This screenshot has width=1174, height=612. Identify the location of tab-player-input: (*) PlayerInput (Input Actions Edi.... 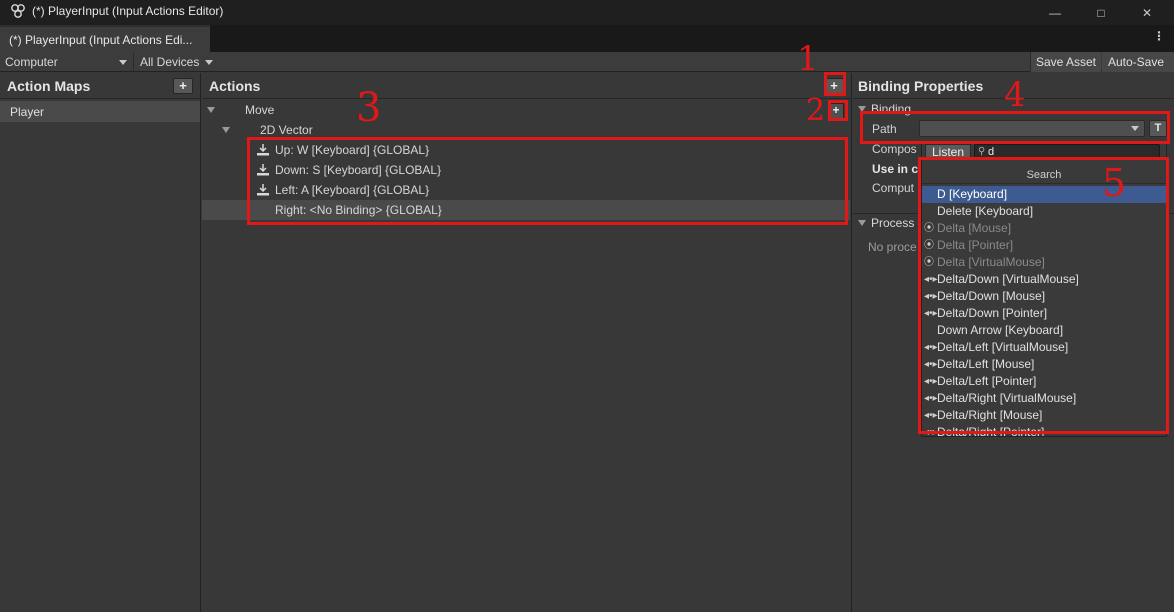
(105, 38).